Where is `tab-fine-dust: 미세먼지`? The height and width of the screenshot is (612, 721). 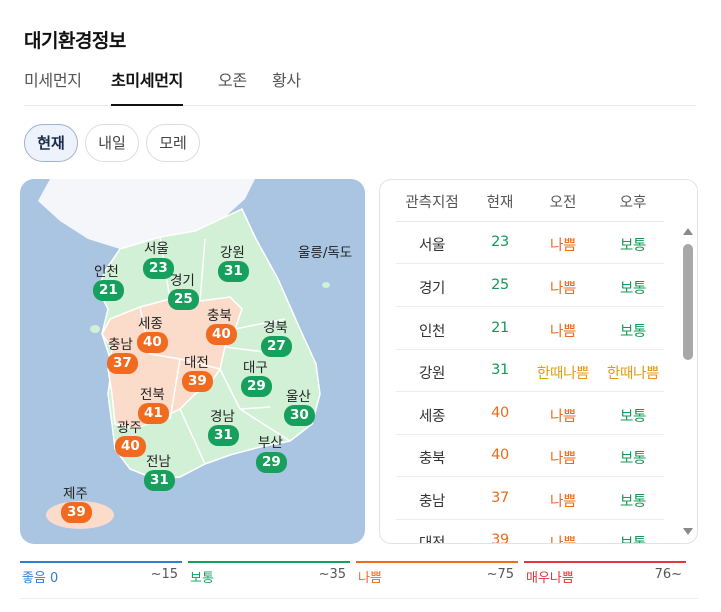 tab-fine-dust: 미세먼지 is located at coordinates (53, 88).